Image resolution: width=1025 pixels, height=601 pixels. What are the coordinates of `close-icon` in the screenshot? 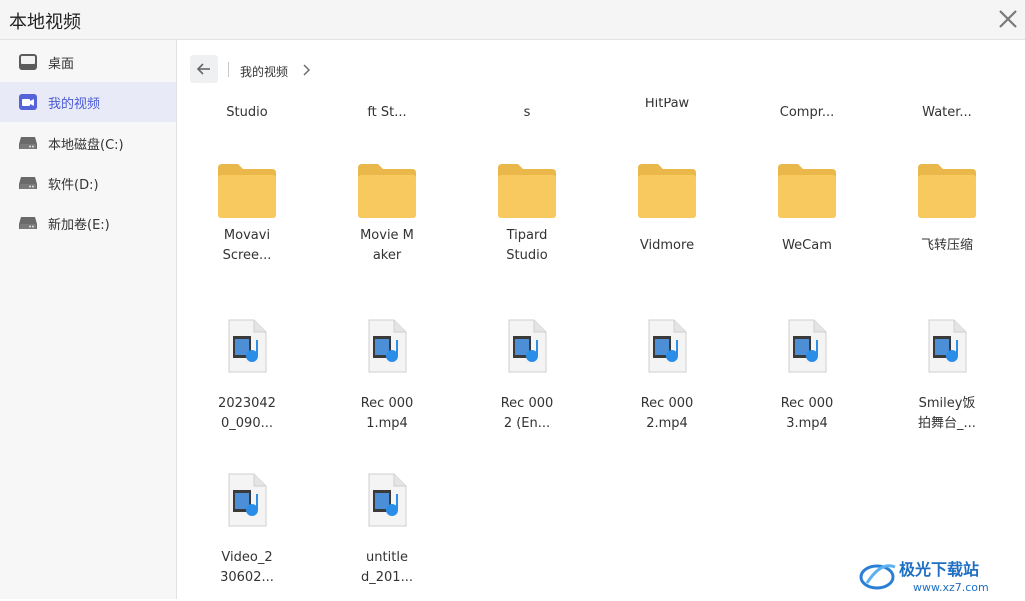 It's located at (1008, 19).